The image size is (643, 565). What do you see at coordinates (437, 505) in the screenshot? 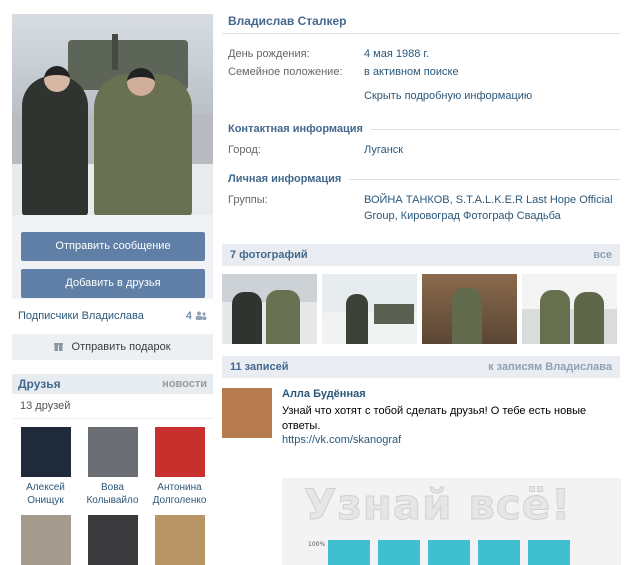
I see `post-image-title: Узнай всё!` at bounding box center [437, 505].